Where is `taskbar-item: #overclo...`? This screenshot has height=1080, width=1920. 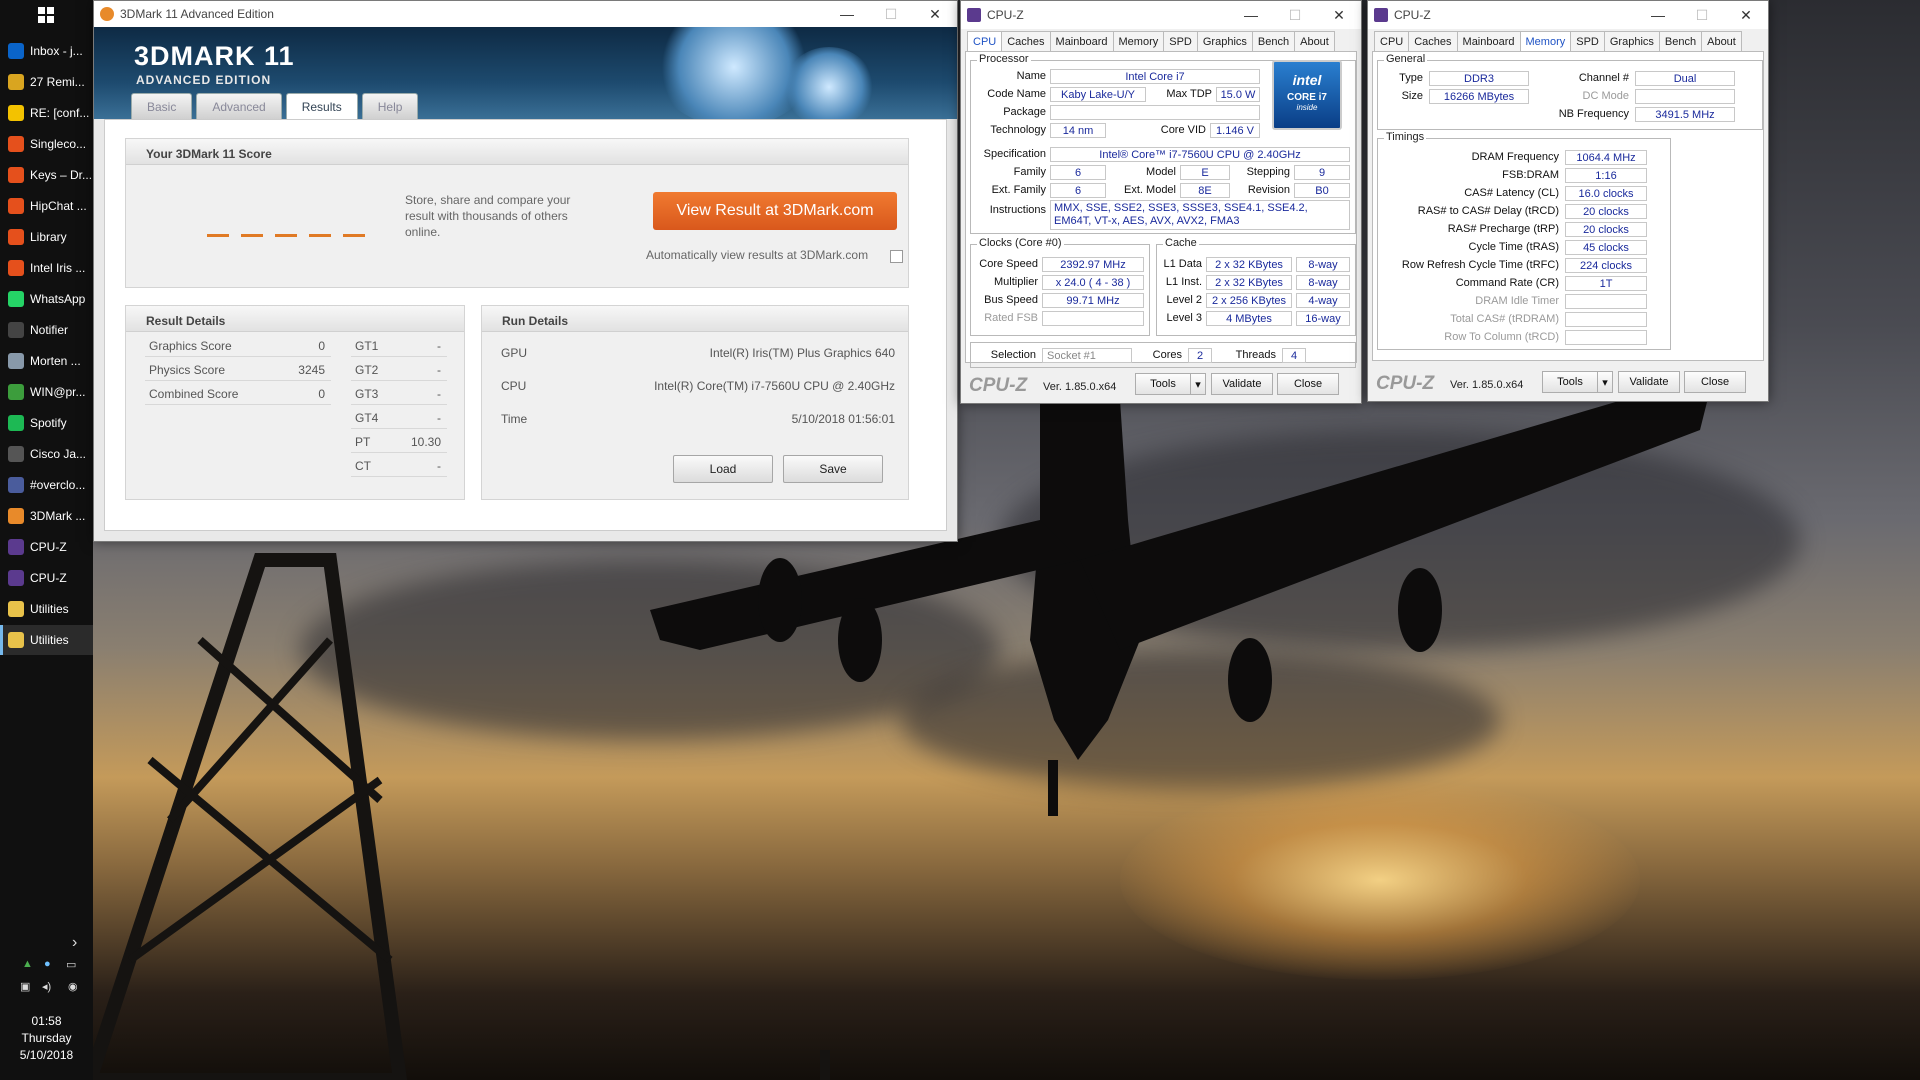
taskbar-item: #overclo... is located at coordinates (46, 485).